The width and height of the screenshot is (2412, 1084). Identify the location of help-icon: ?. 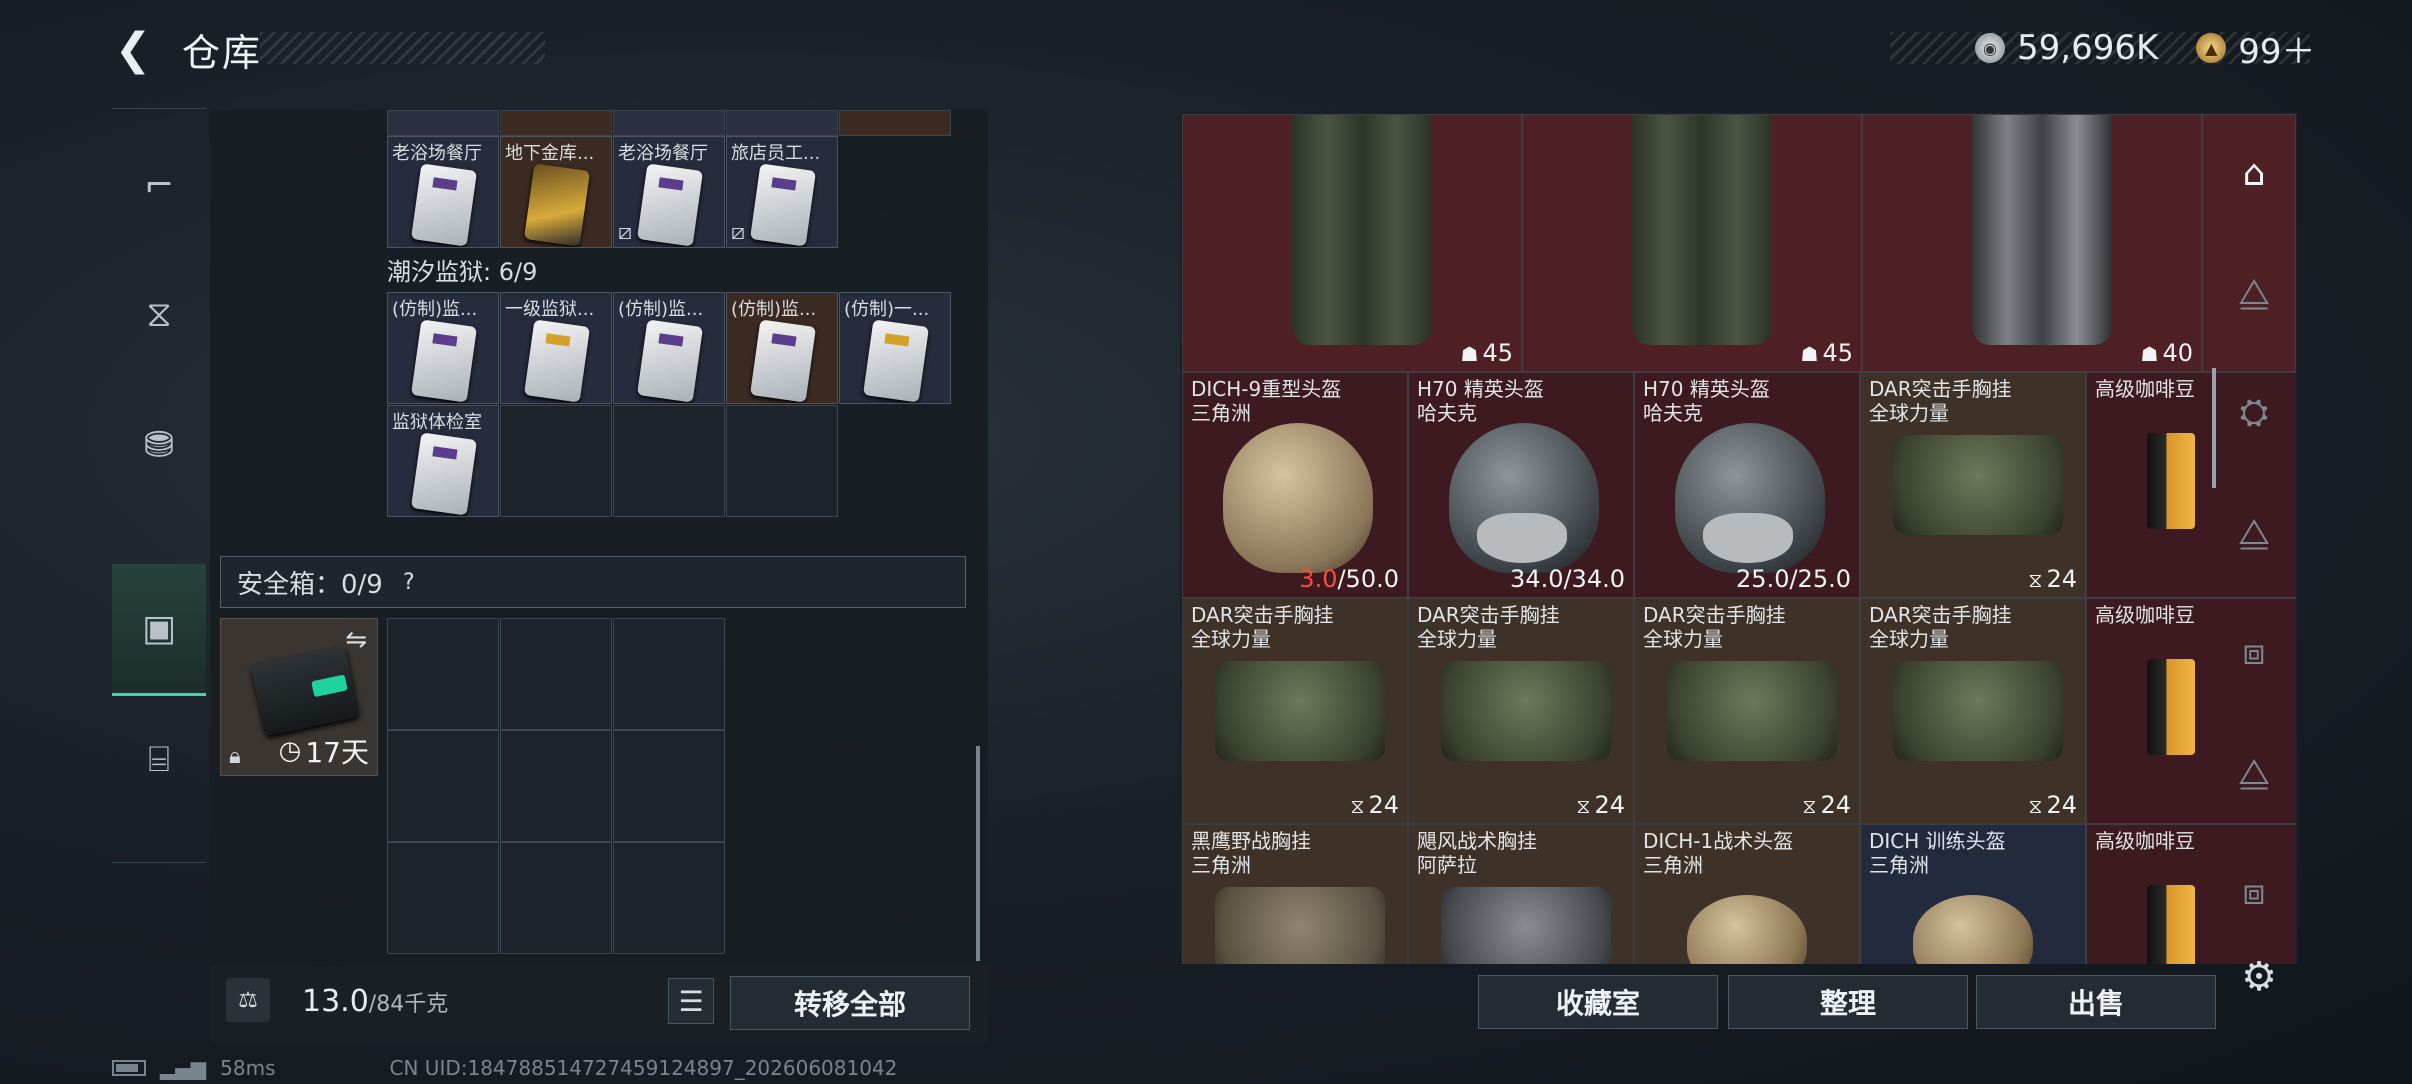
(409, 582).